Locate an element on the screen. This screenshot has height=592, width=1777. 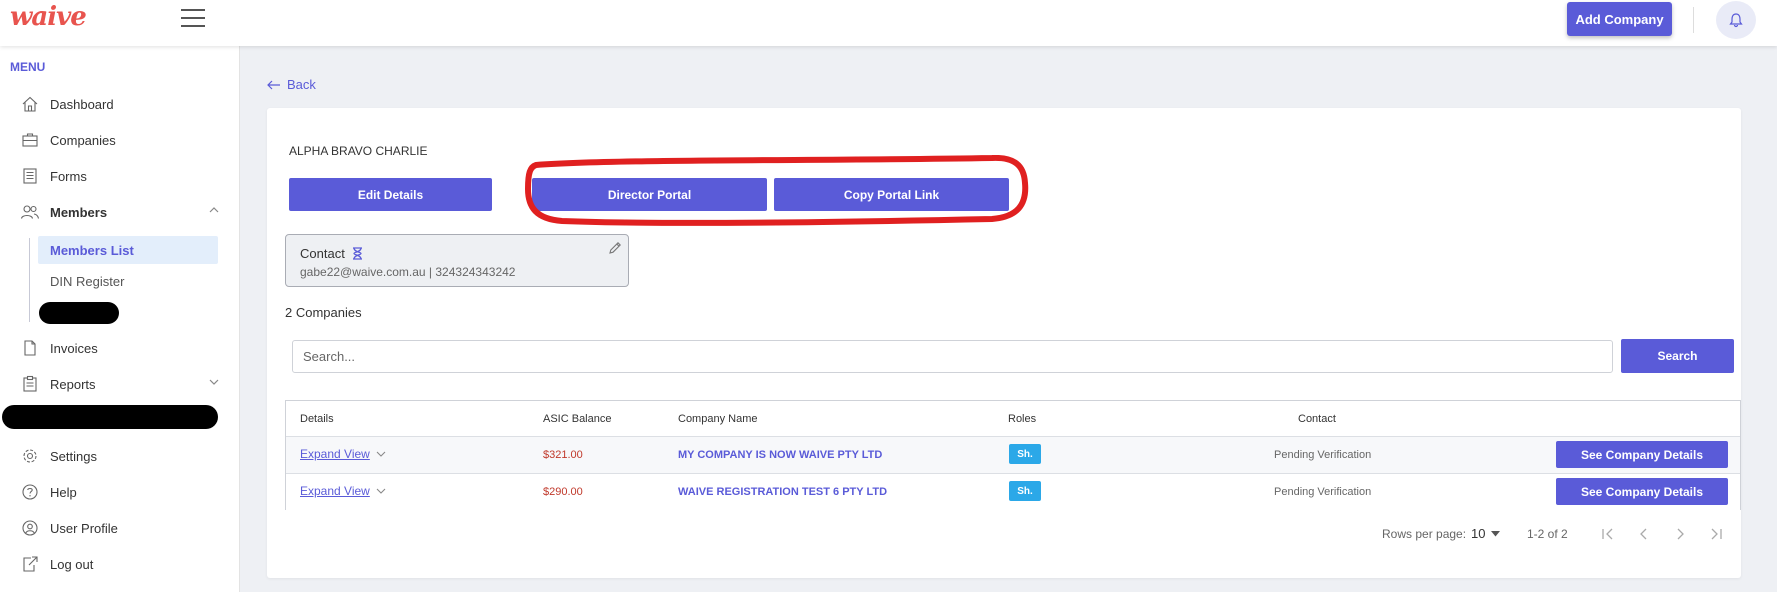
hamburger-menu-icon is located at coordinates (193, 18).